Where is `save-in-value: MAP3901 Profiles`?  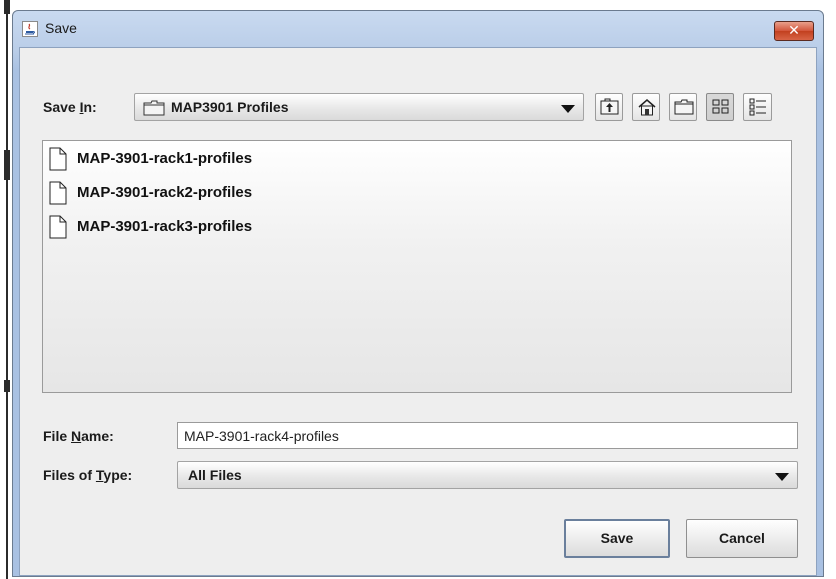 save-in-value: MAP3901 Profiles is located at coordinates (230, 107).